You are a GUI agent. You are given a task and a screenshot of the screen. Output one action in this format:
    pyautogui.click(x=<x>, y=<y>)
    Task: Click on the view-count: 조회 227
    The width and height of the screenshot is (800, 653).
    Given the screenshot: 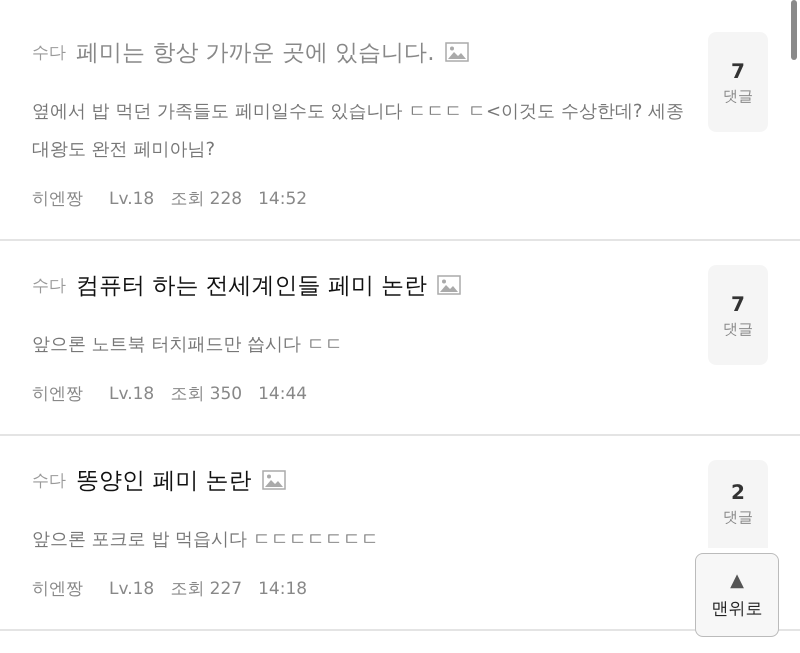 What is the action you would take?
    pyautogui.click(x=206, y=589)
    